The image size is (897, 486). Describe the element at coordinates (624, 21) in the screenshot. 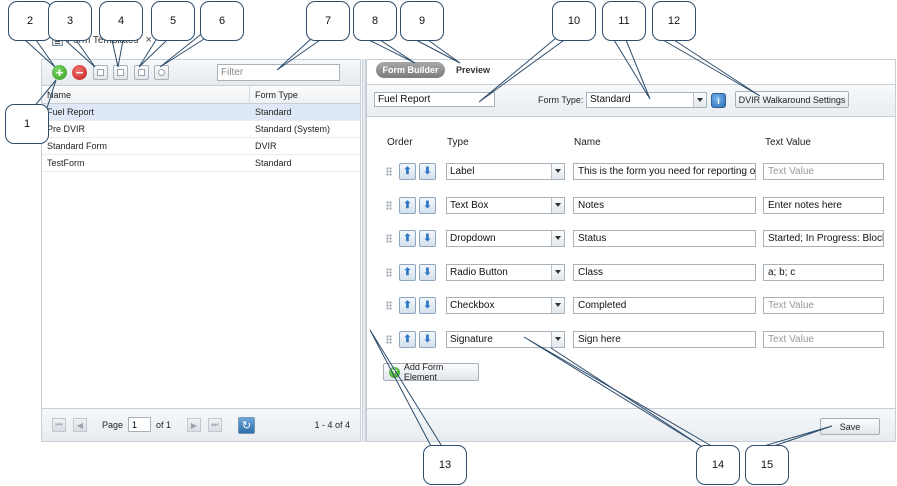

I see `callout-11: 11` at that location.